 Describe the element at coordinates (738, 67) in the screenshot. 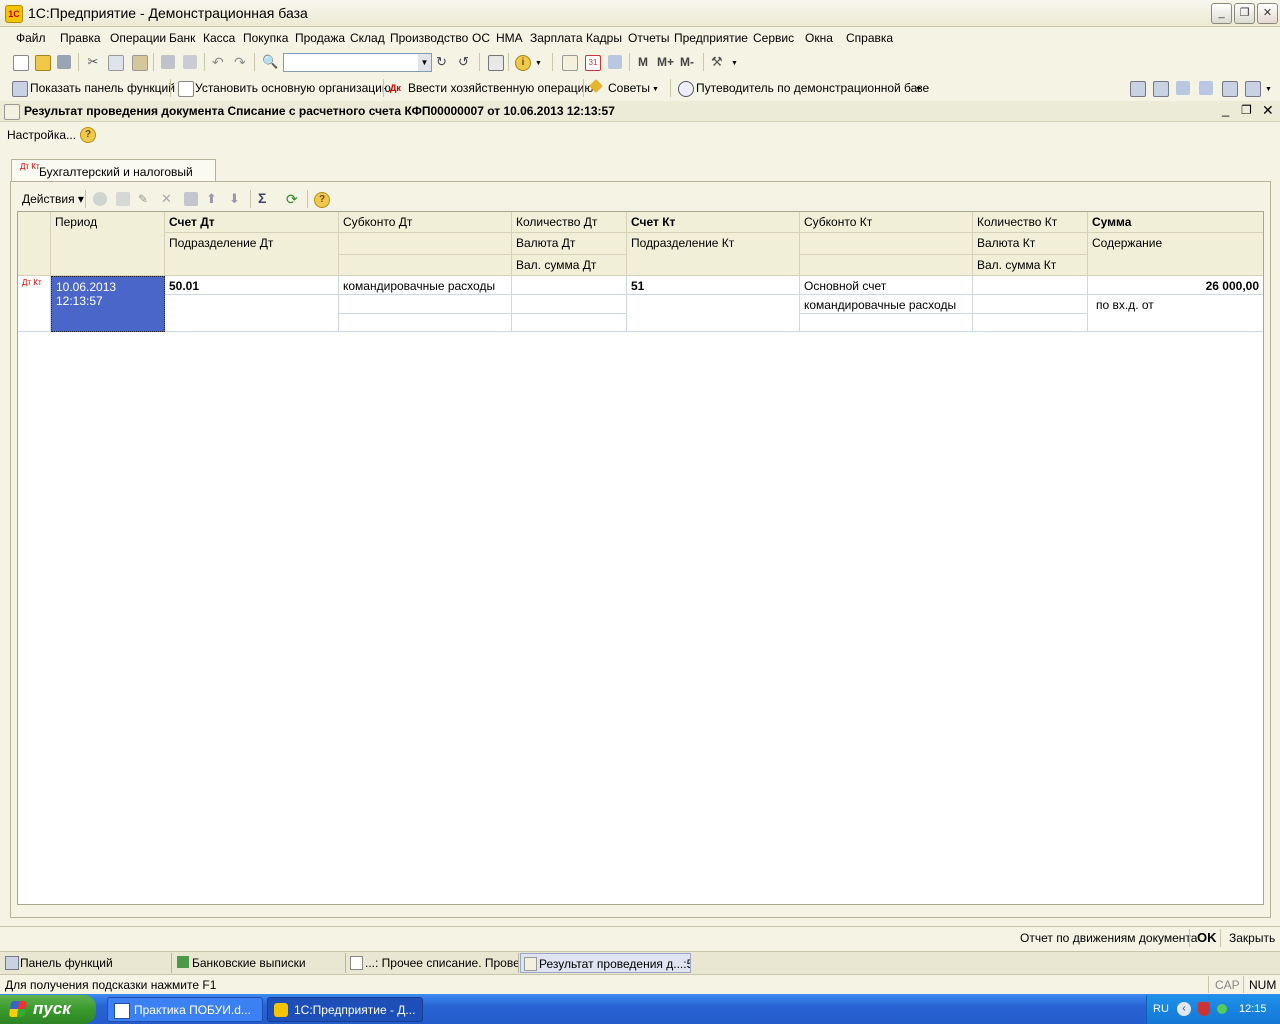

I see `tools-dropdown-icon: ▼` at that location.